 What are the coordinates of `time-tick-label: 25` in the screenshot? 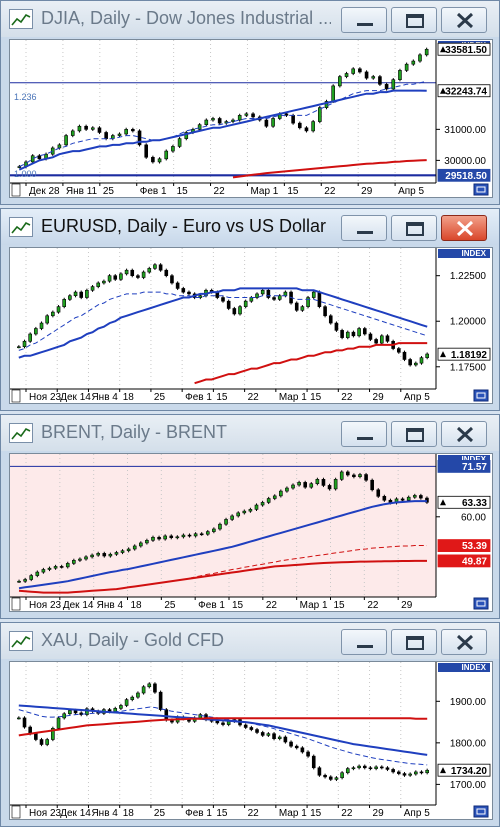 It's located at (160, 813).